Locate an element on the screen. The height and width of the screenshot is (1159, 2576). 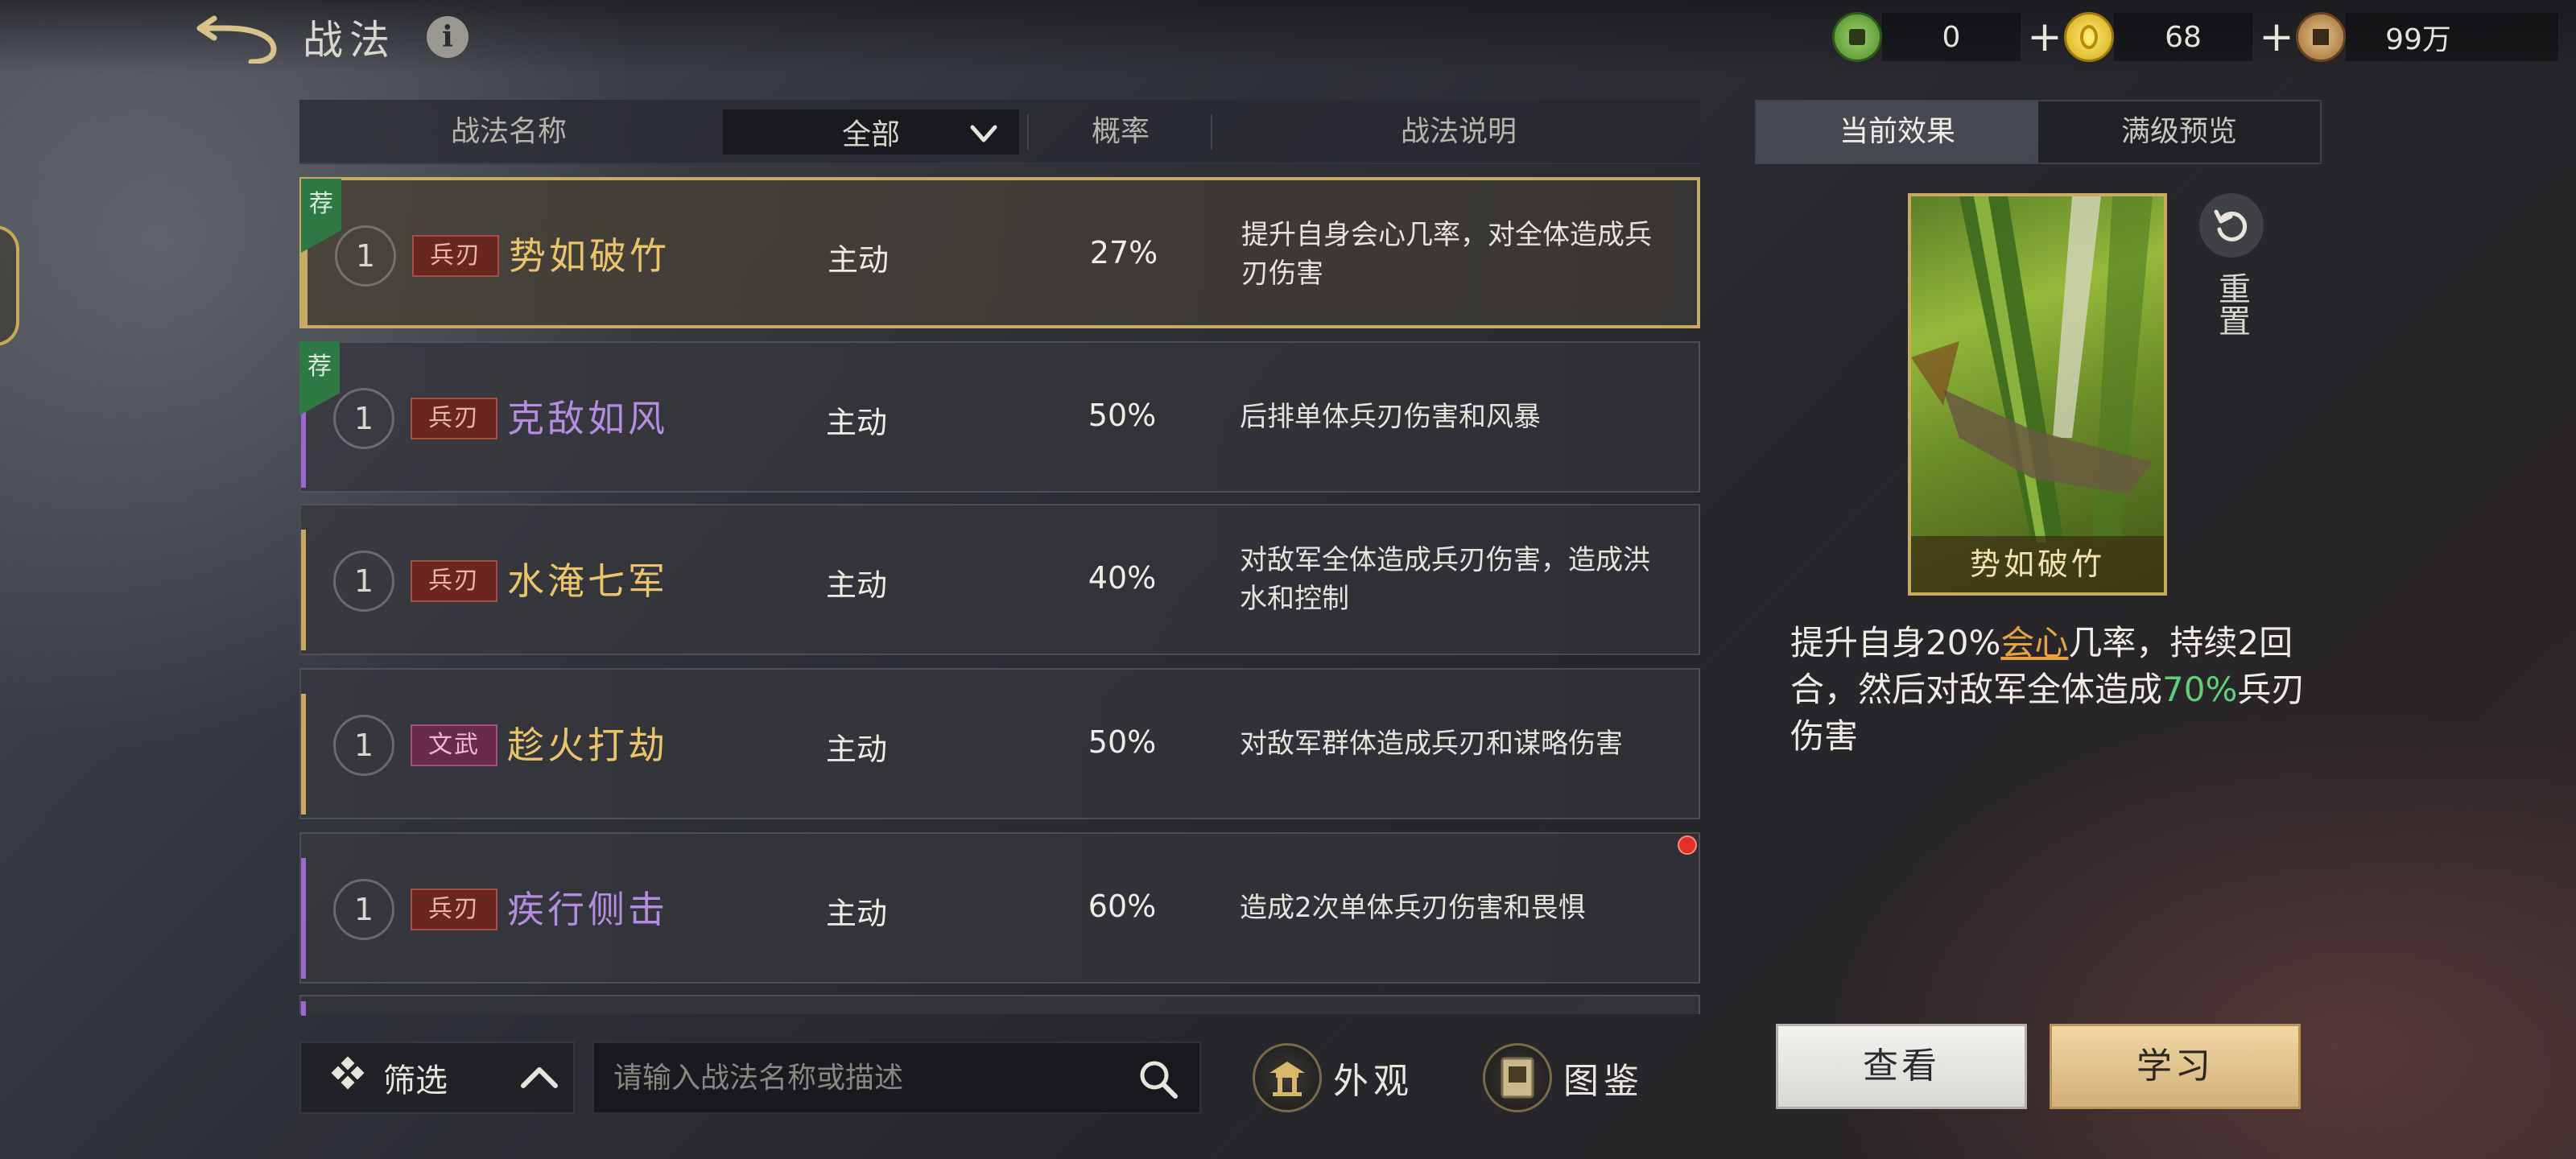
view-button: 查看 is located at coordinates (1901, 1066).